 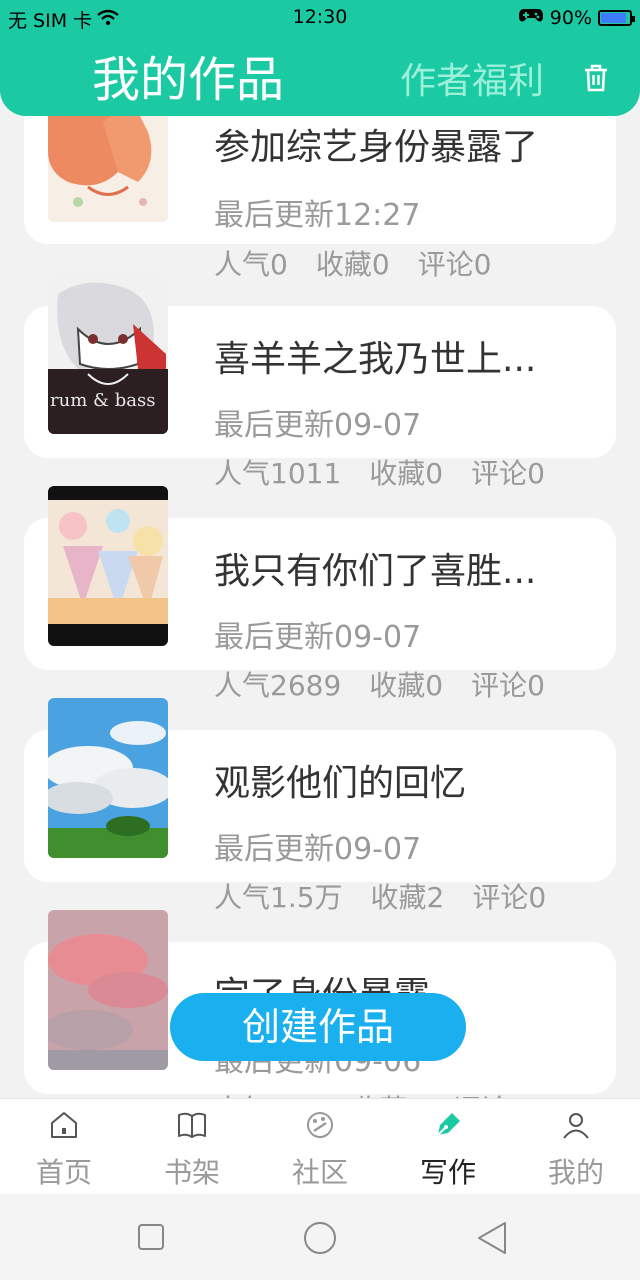 What do you see at coordinates (596, 78) in the screenshot?
I see `trash-icon` at bounding box center [596, 78].